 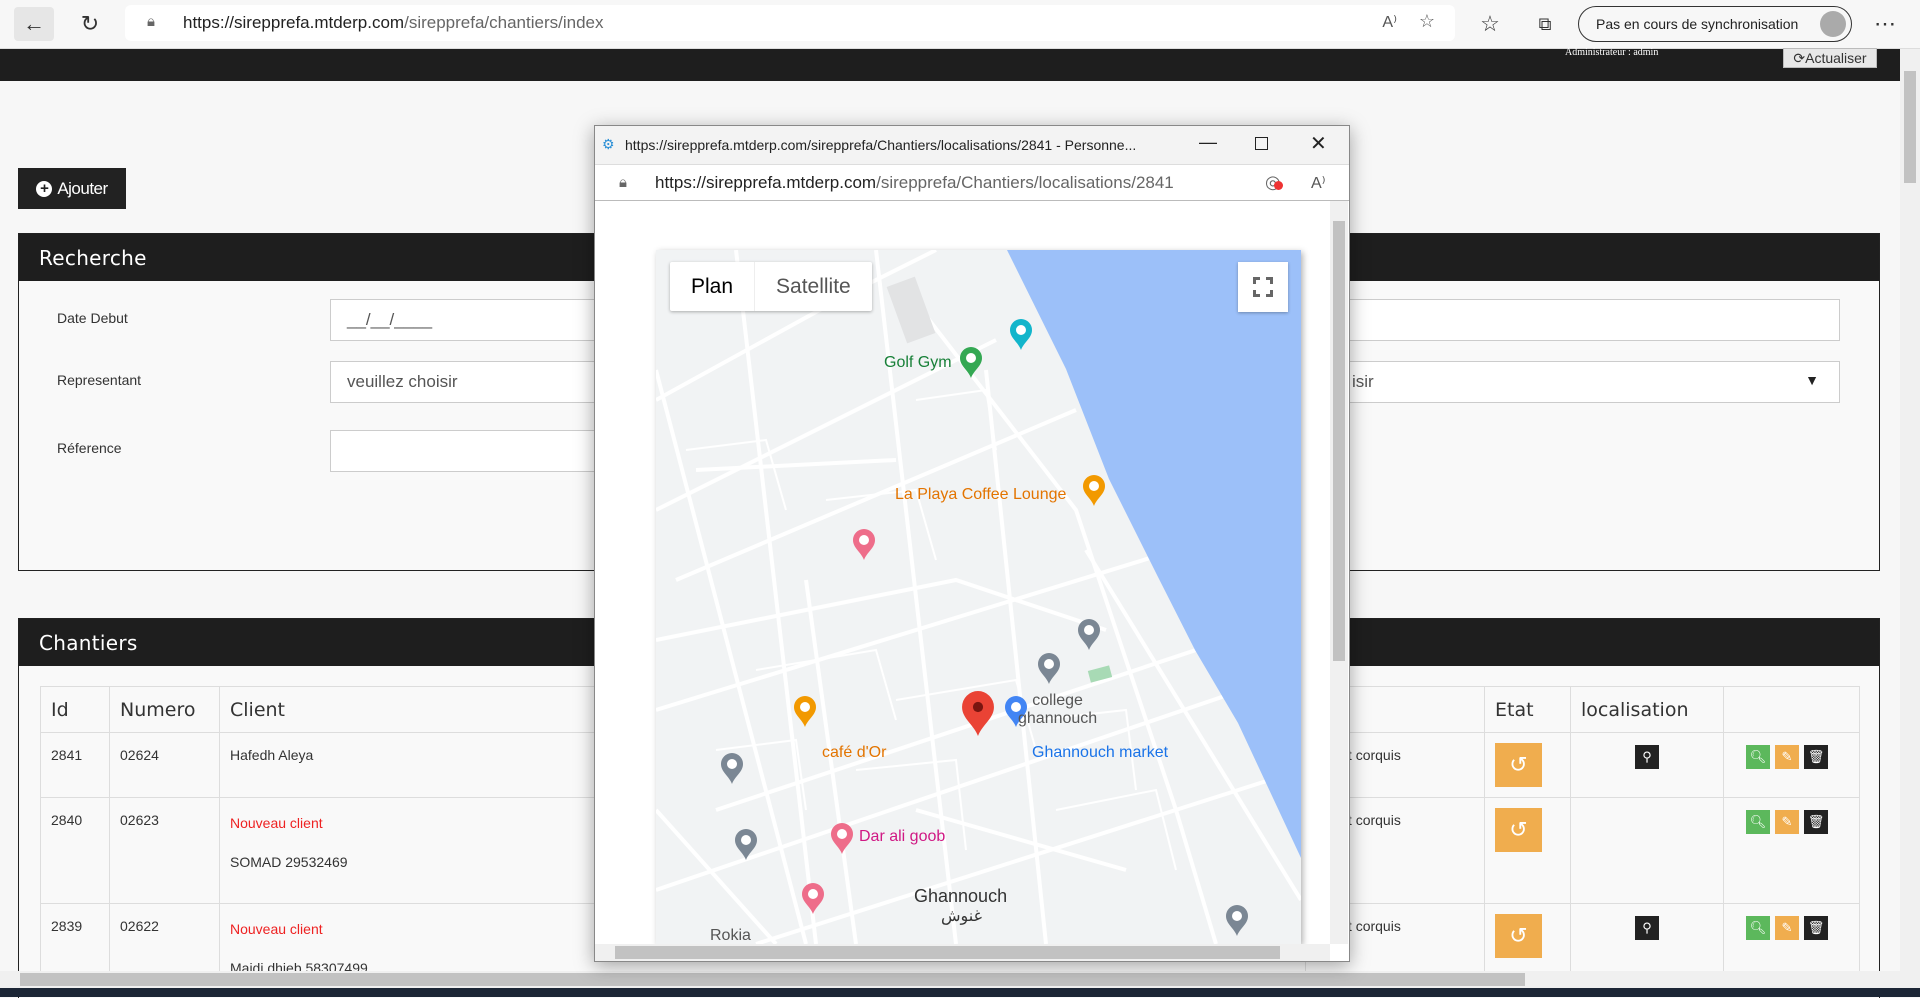 I want to click on location-blocked-icon: ◎, so click(x=1274, y=182).